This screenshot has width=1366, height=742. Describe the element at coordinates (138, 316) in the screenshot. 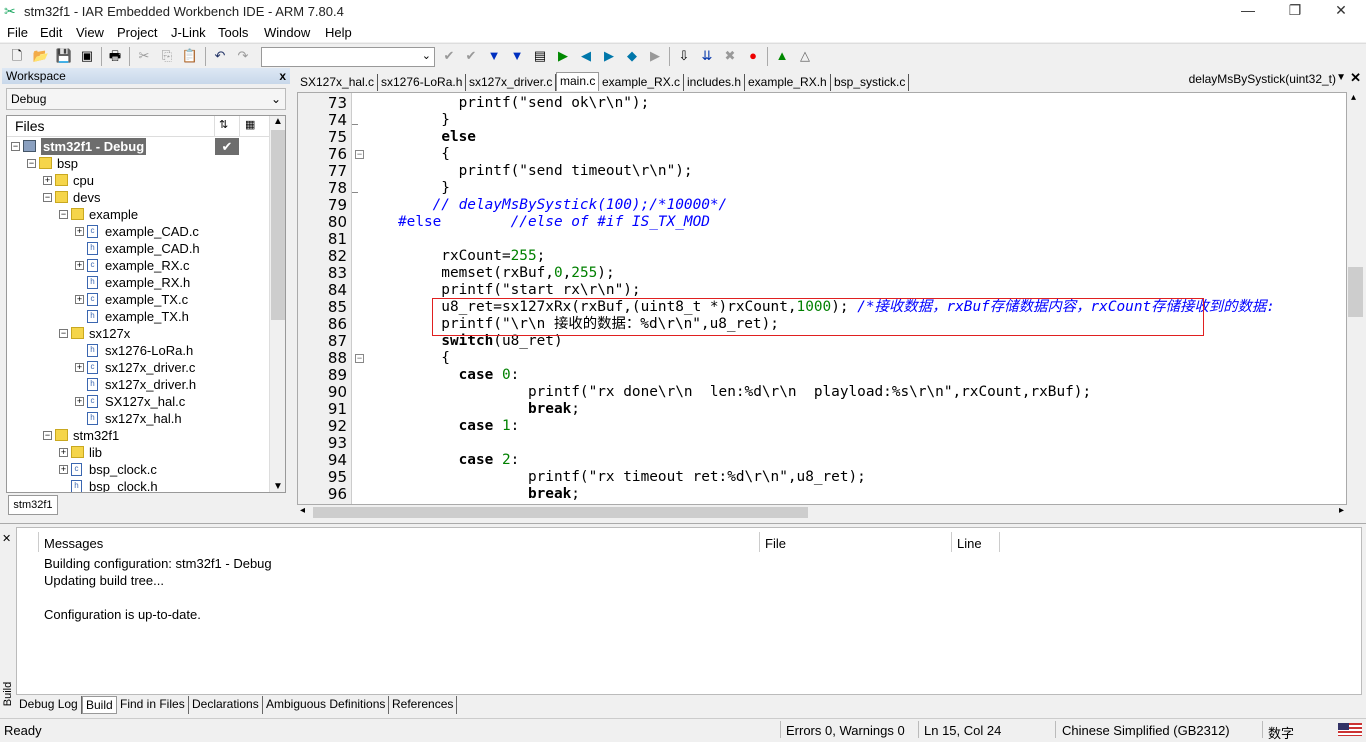

I see `tree-item: h example_TX.h` at that location.